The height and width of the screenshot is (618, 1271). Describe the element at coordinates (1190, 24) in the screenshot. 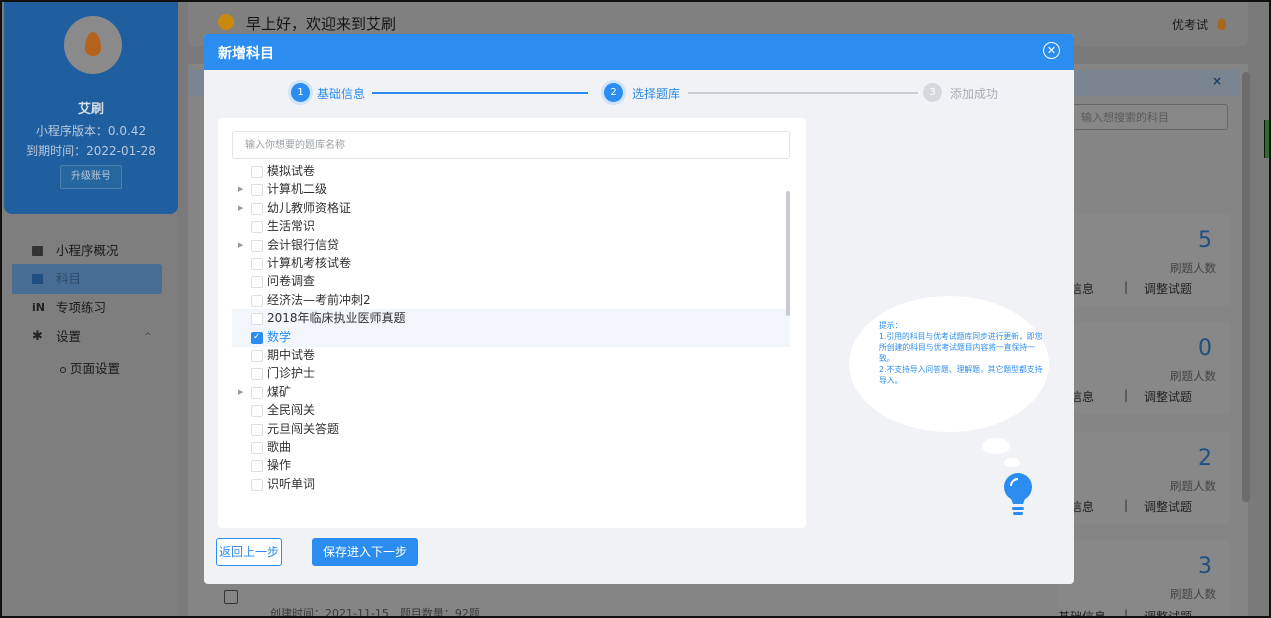

I see `account-name: 优考试` at that location.